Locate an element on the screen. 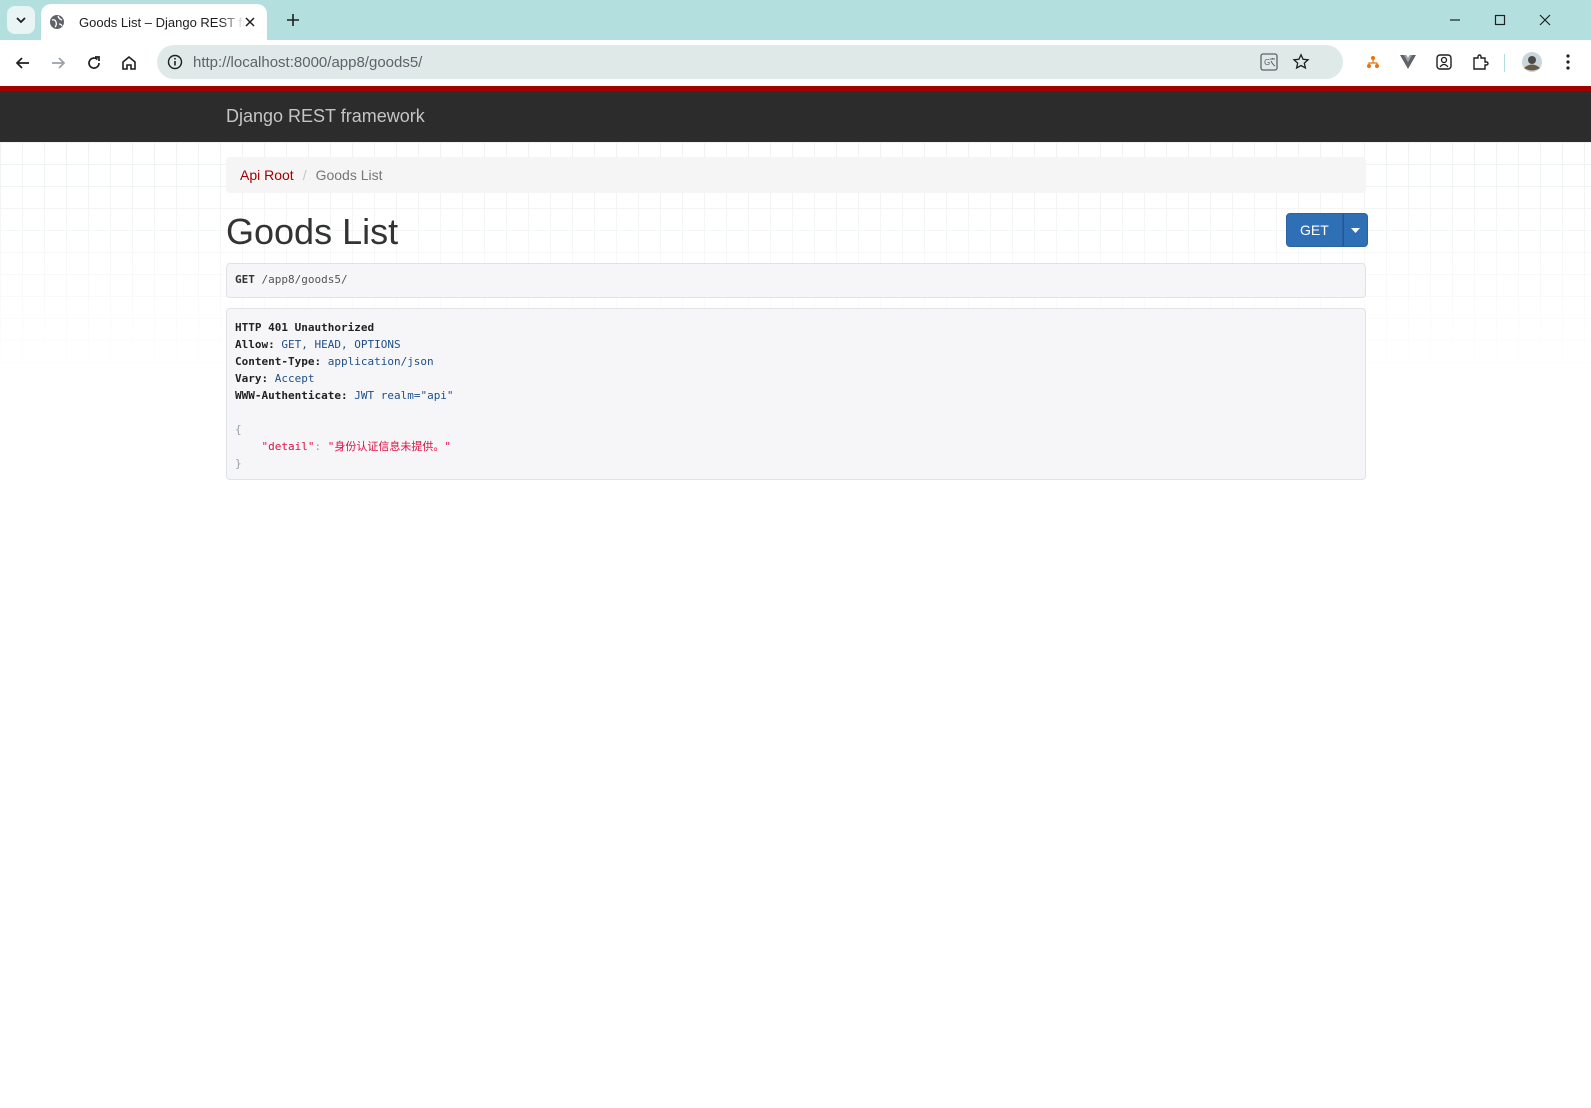 The image size is (1591, 1108). json-colon: : is located at coordinates (321, 446).